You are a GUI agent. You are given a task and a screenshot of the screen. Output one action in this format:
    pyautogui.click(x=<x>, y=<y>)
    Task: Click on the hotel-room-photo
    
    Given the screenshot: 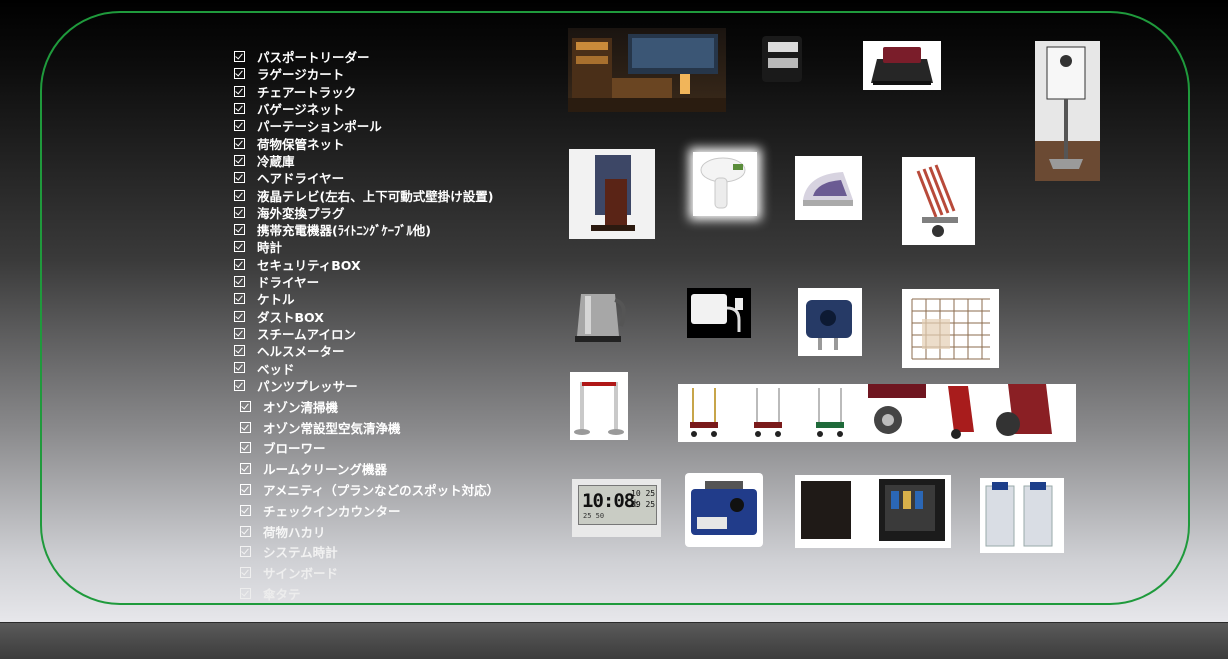 What is the action you would take?
    pyautogui.click(x=647, y=70)
    